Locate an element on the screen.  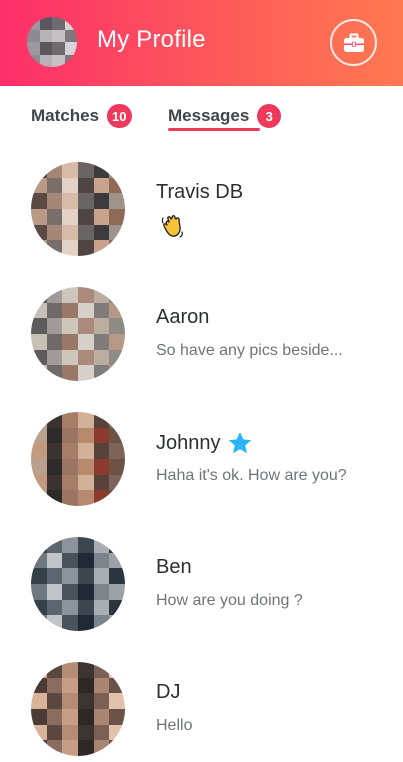
briefcase-icon is located at coordinates (353, 42).